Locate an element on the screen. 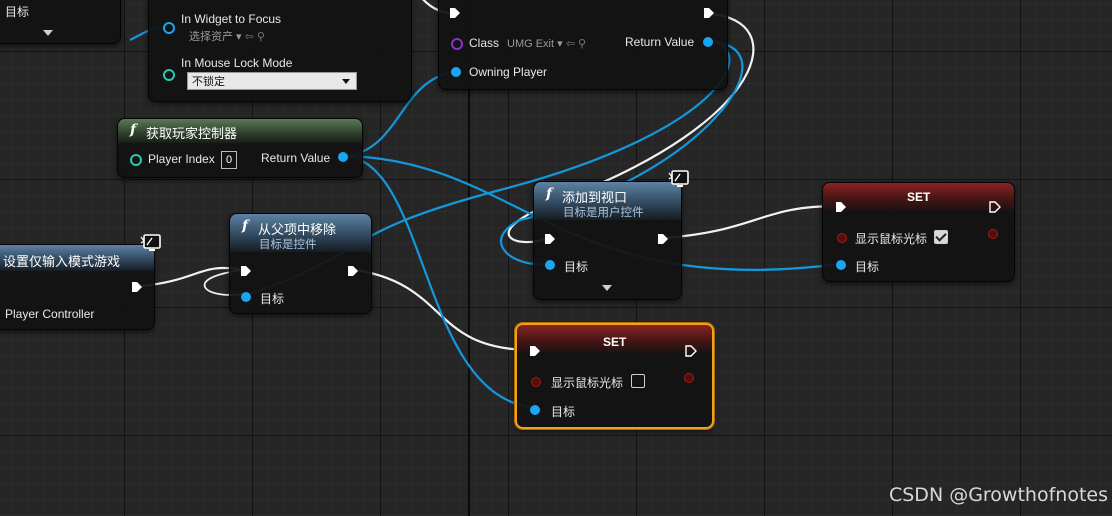 The height and width of the screenshot is (516, 1112). set-show-cursor-node-top: SET 显示鼠标光标 目标 is located at coordinates (918, 232).